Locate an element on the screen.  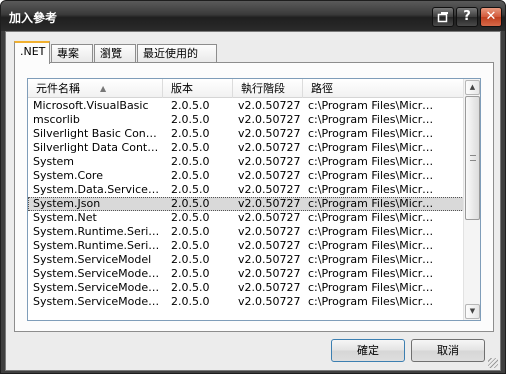
cell-component-name: System.ServiceModel.Web is located at coordinates (97, 301).